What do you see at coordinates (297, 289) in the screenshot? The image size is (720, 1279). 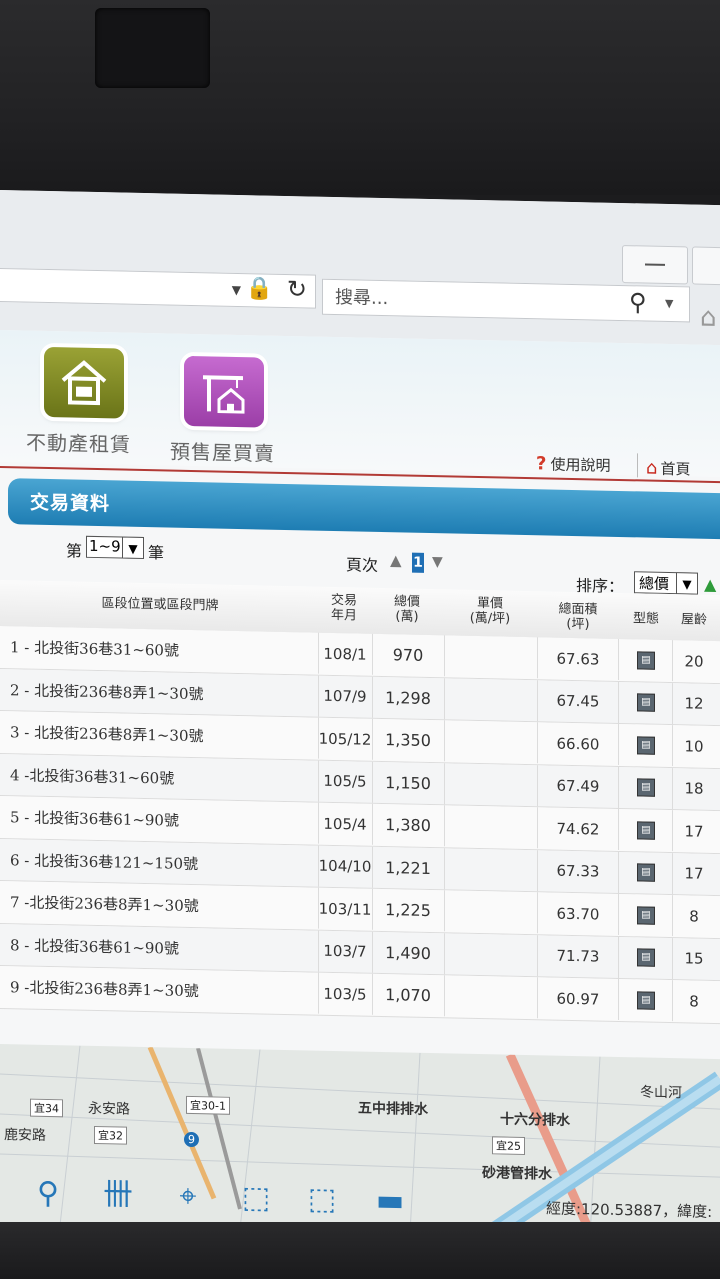 I see `refresh-icon: ↻` at bounding box center [297, 289].